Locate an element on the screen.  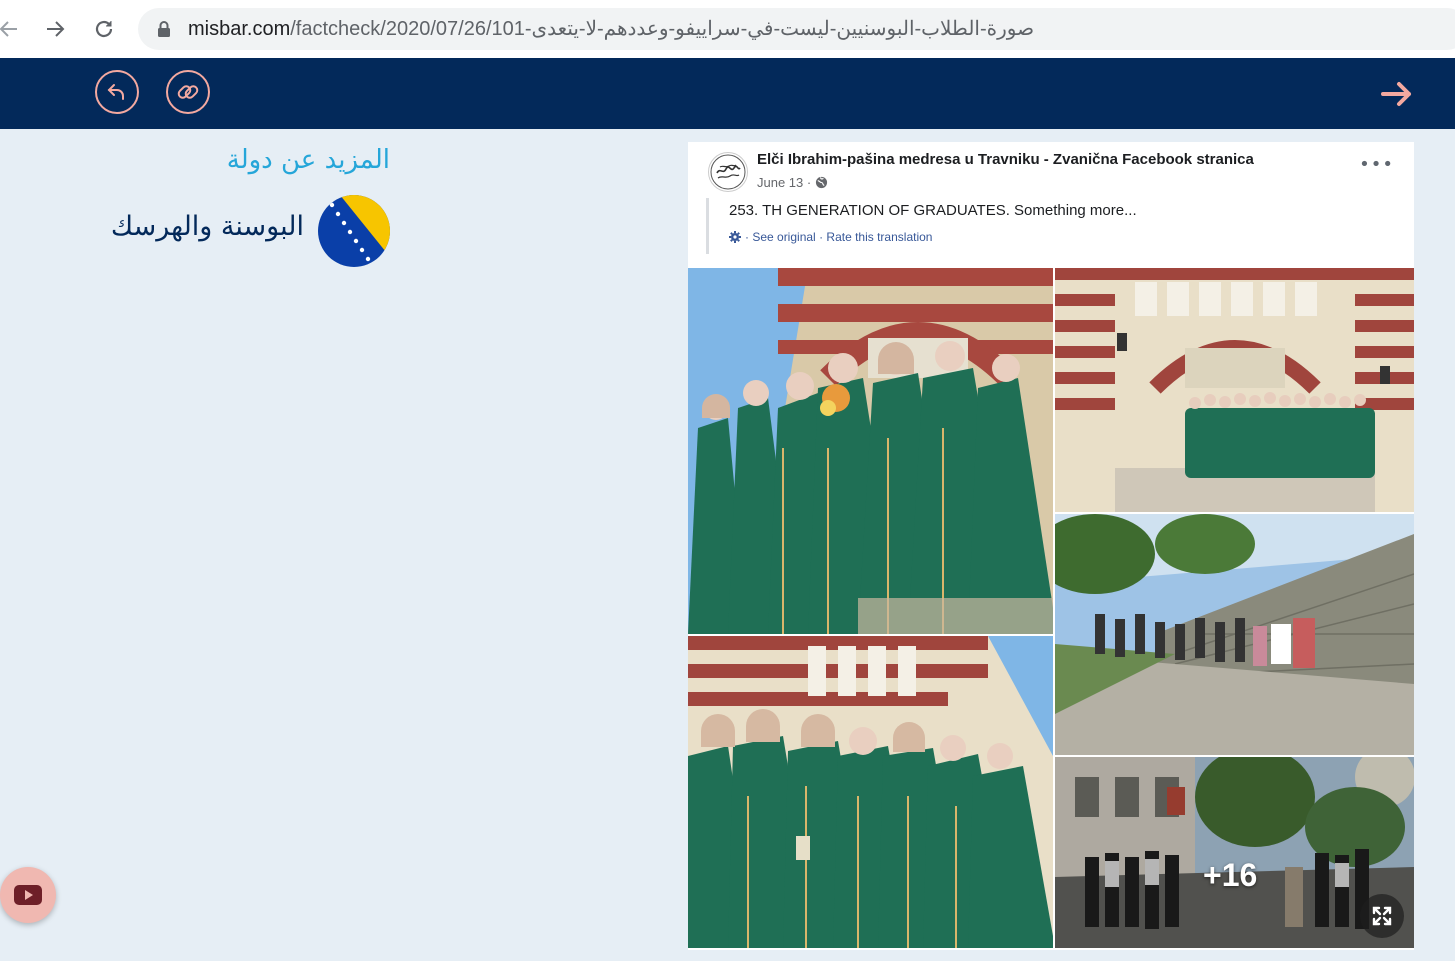
copy-link-button is located at coordinates (188, 92).